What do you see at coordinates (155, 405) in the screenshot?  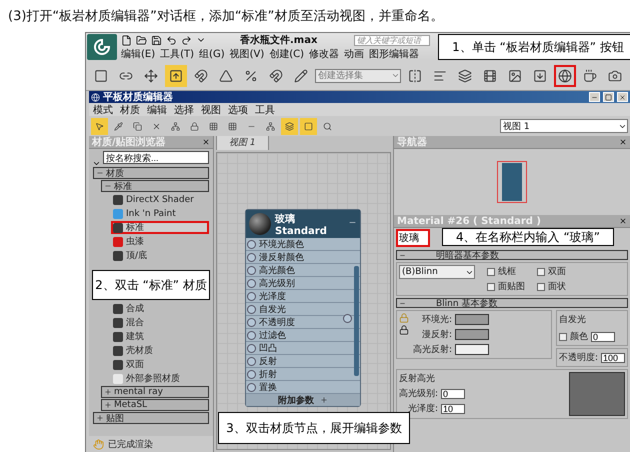 I see `category-header: MetaSL` at bounding box center [155, 405].